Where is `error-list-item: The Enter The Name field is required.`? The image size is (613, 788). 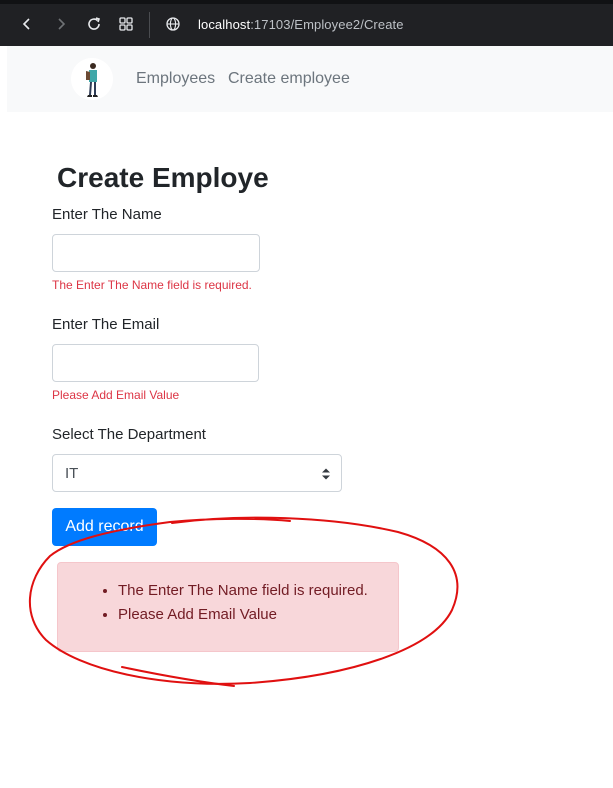
error-list-item: The Enter The Name field is required. is located at coordinates (243, 591).